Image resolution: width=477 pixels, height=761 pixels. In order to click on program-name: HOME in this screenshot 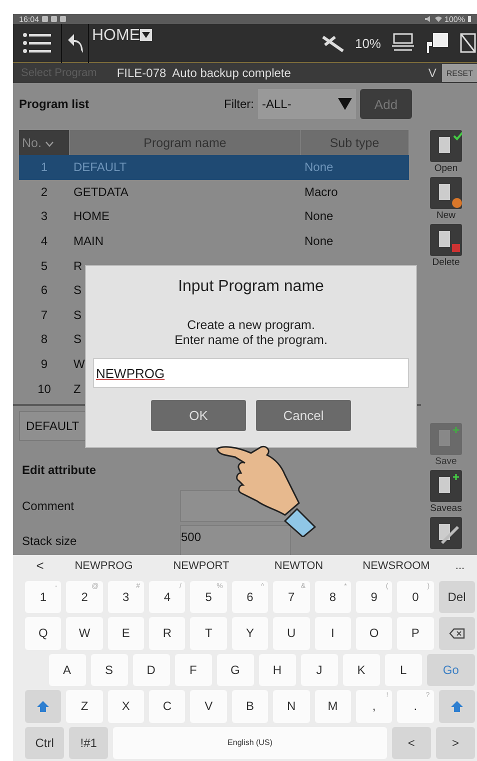, I will do `click(92, 216)`.